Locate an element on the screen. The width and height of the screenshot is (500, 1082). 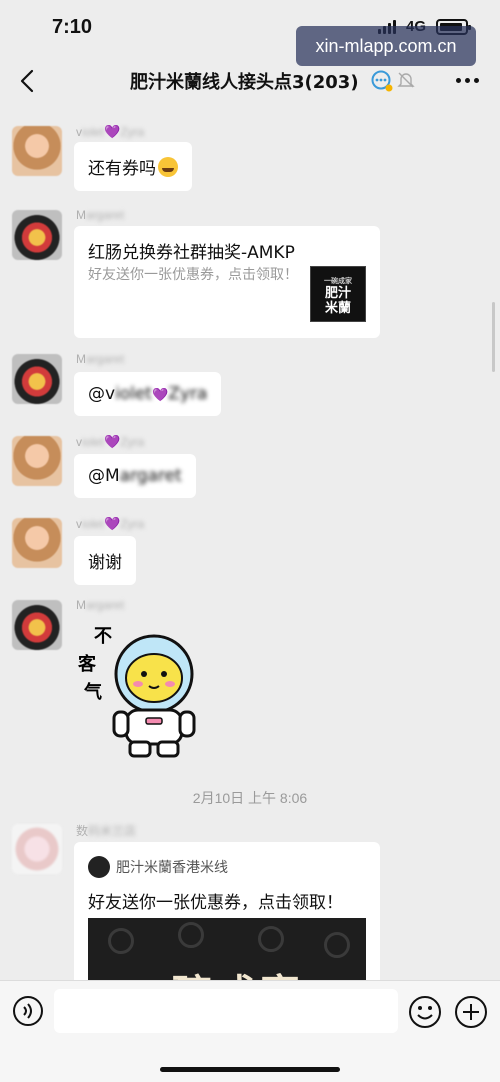
message-input is located at coordinates (226, 1011).